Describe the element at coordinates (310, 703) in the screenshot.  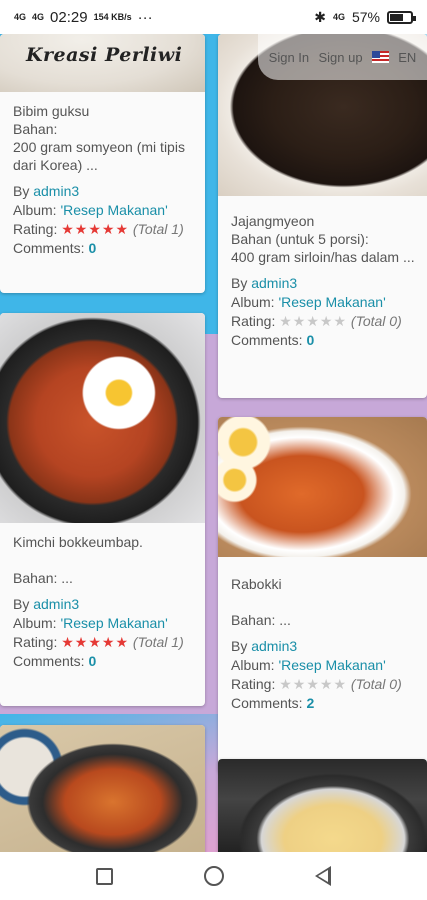
I see `comments-count: 2` at that location.